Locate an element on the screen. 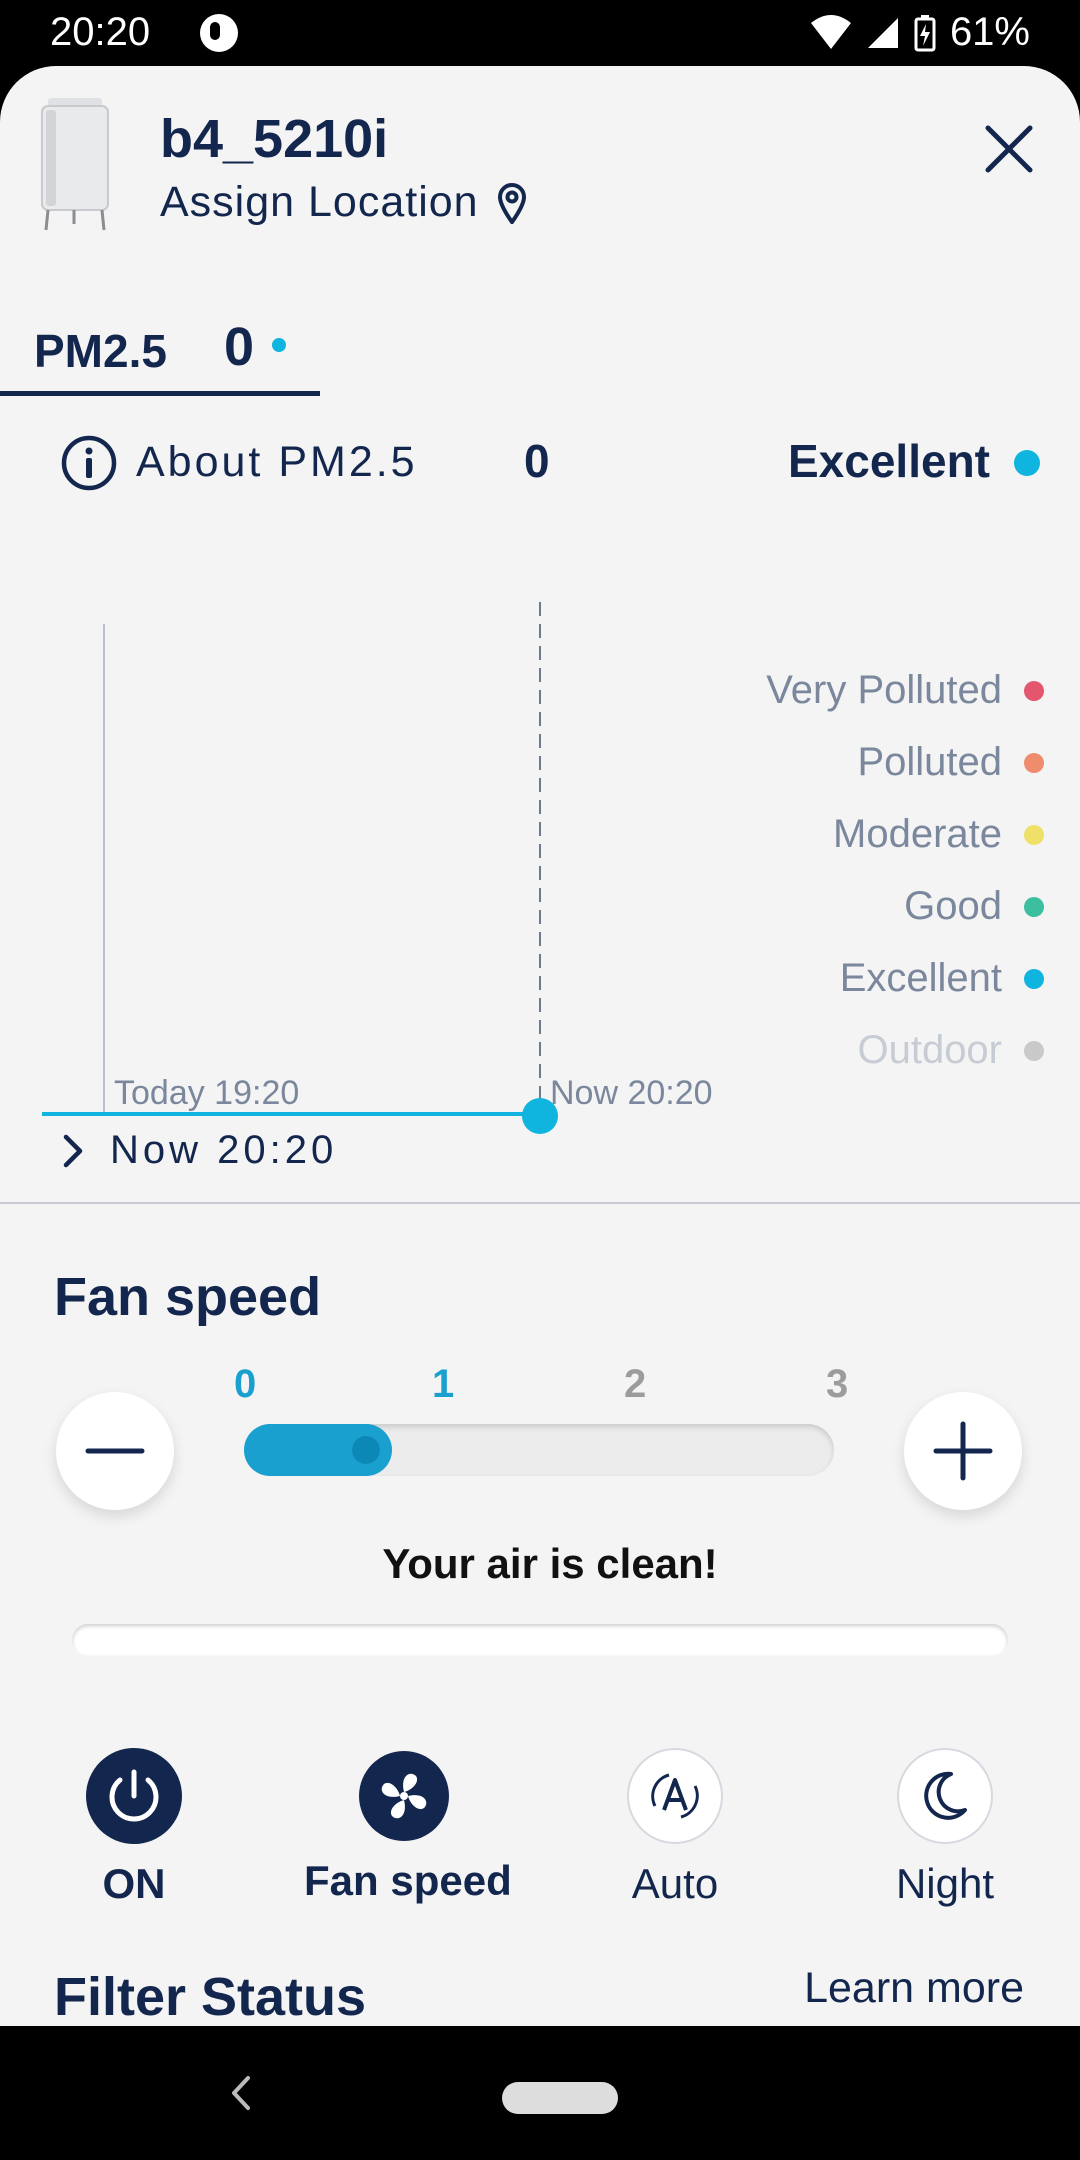 Image resolution: width=1080 pixels, height=2160 pixels. filter-status-title: Filter Status is located at coordinates (210, 1996).